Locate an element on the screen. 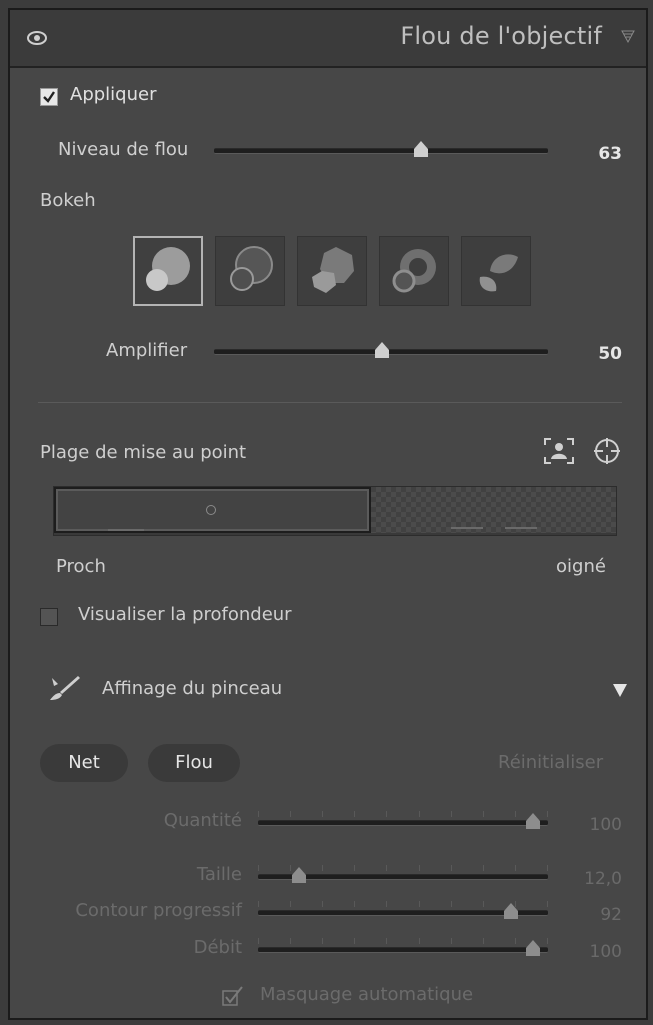  check-icon is located at coordinates (49, 97).